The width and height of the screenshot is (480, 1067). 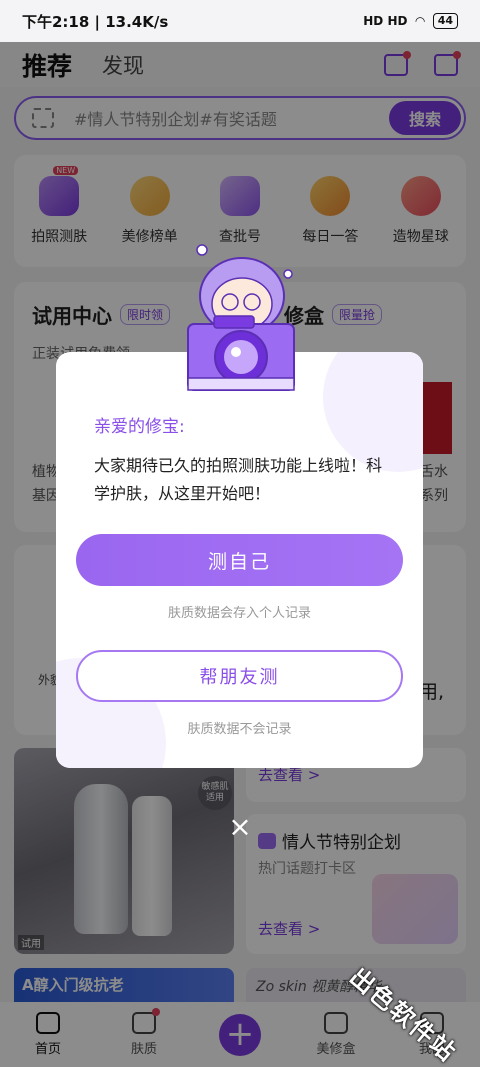 I want to click on dialog-message: 大家期待已久的拍照测肤功能上线啦！科学护肤，从这里开始吧！, so click(x=238, y=479).